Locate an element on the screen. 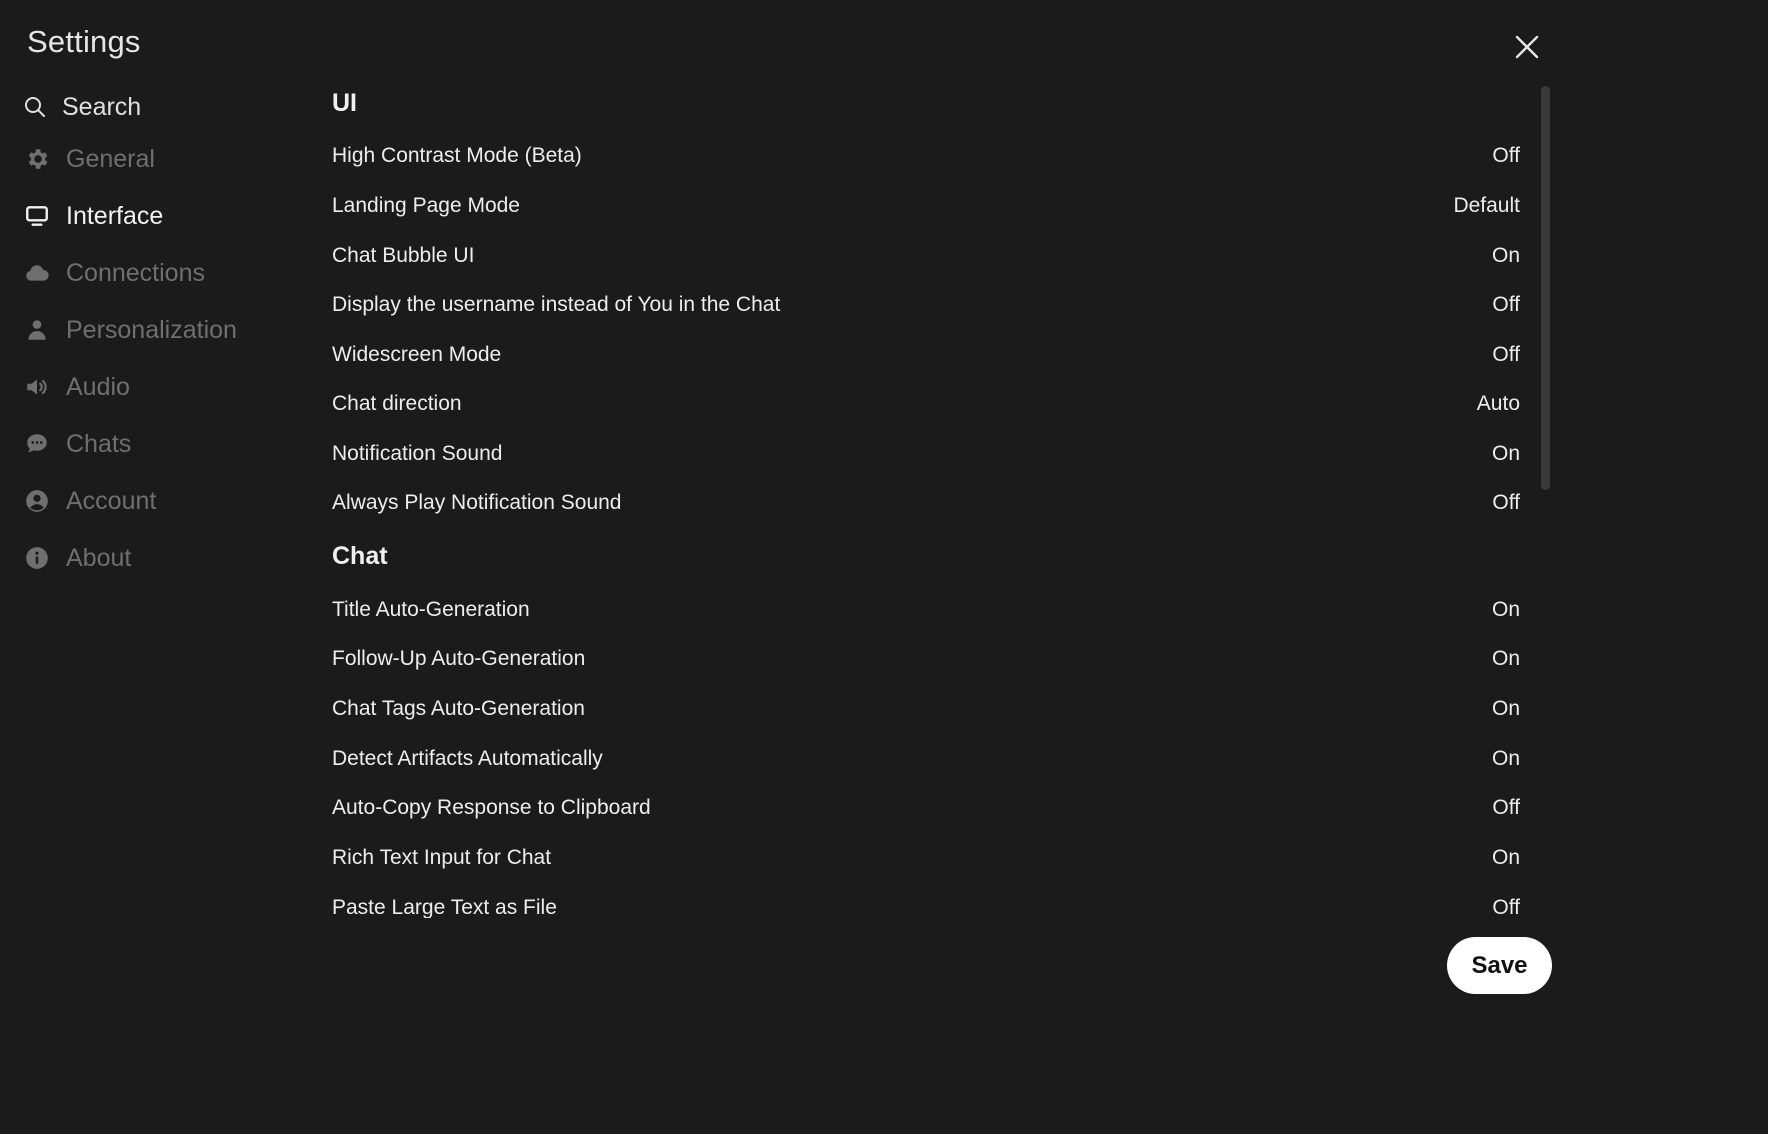 The image size is (1768, 1134). sidebar-item-personalization: Personalization is located at coordinates (130, 330).